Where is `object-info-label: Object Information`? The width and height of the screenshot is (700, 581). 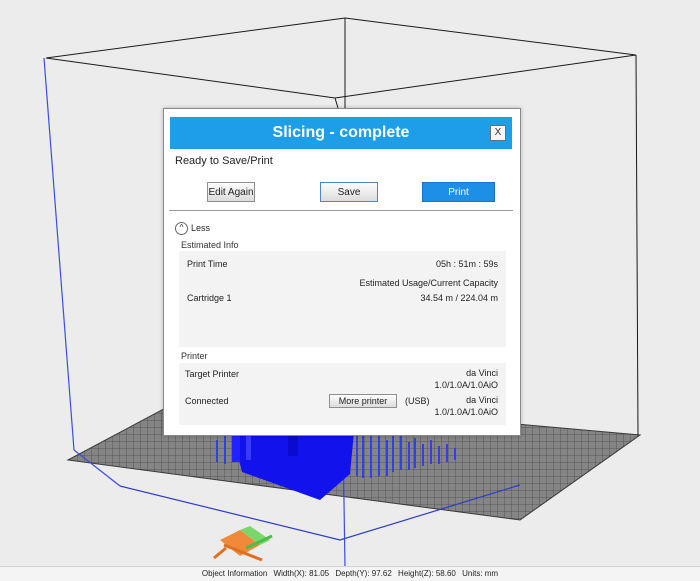
object-info-label: Object Information is located at coordinates (234, 573).